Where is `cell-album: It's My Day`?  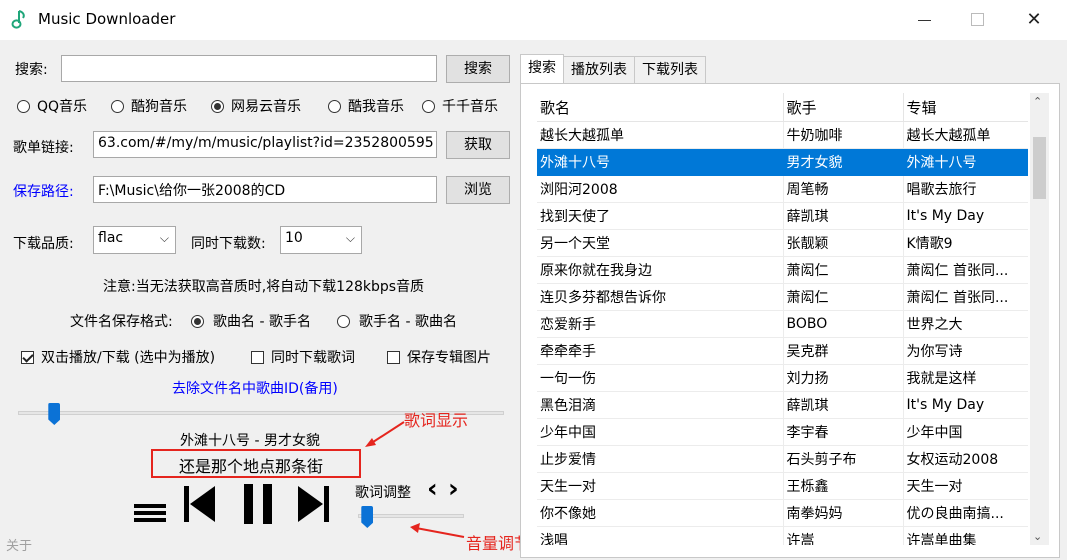 cell-album: It's My Day is located at coordinates (965, 405).